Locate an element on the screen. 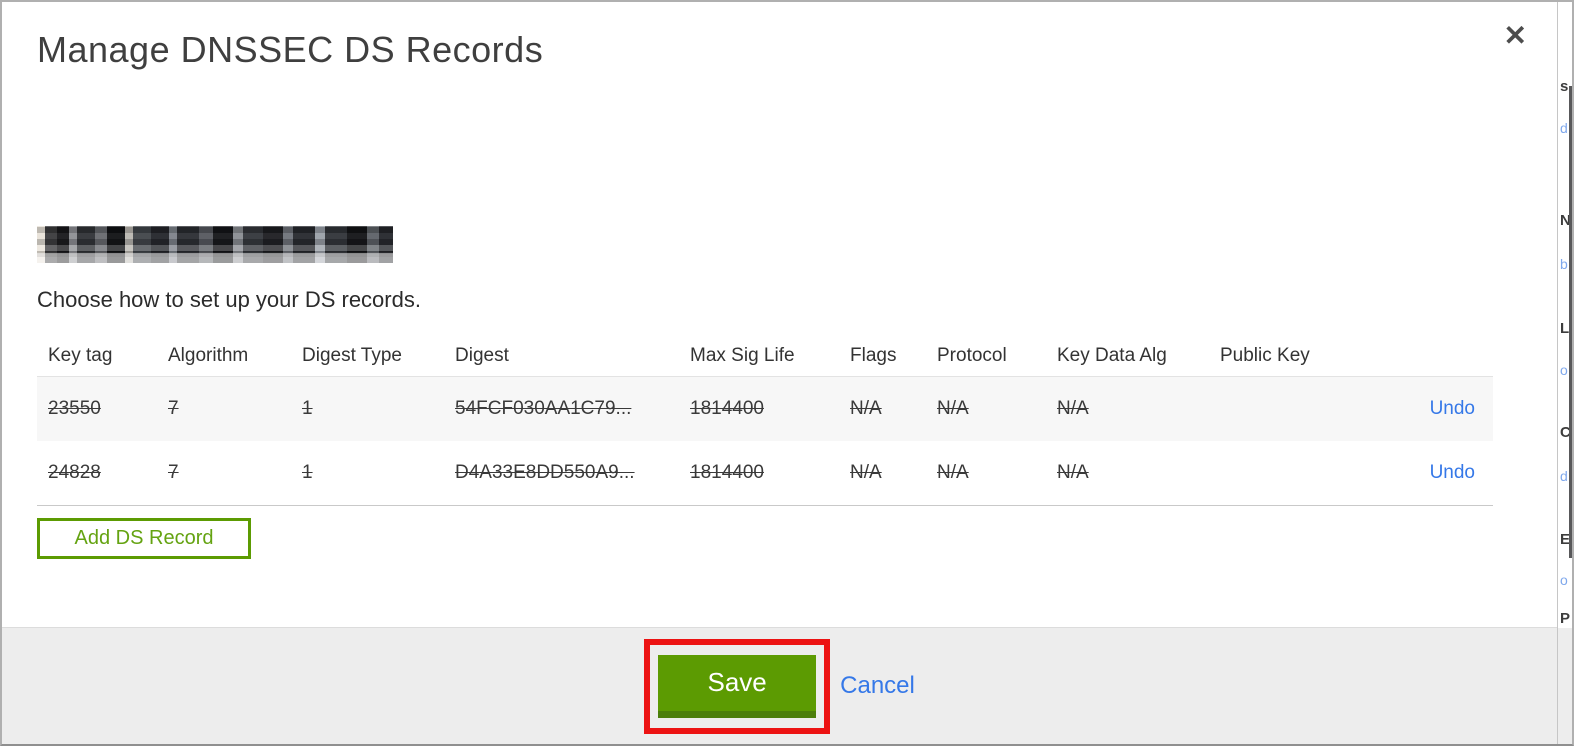  col-header-algorithm: Algorithm is located at coordinates (208, 355).